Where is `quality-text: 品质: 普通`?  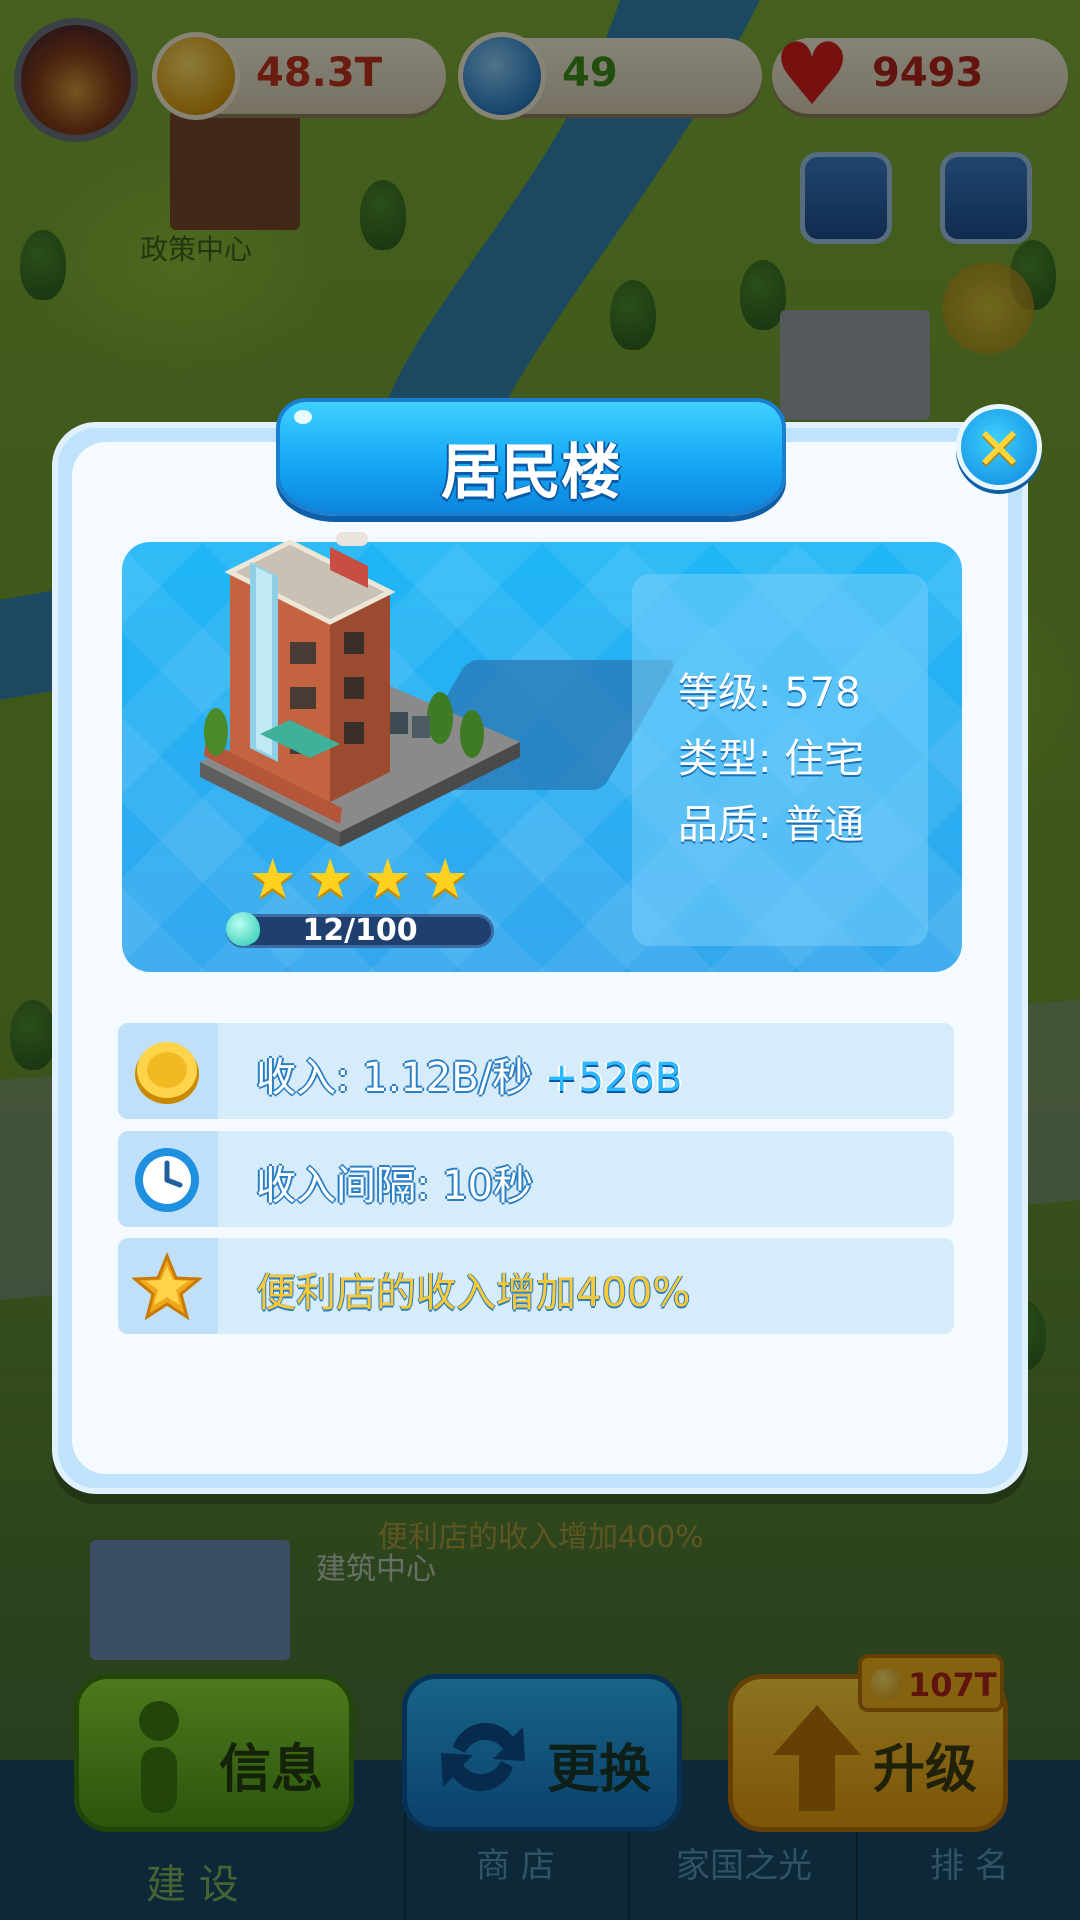
quality-text: 品质: 普通 is located at coordinates (771, 825).